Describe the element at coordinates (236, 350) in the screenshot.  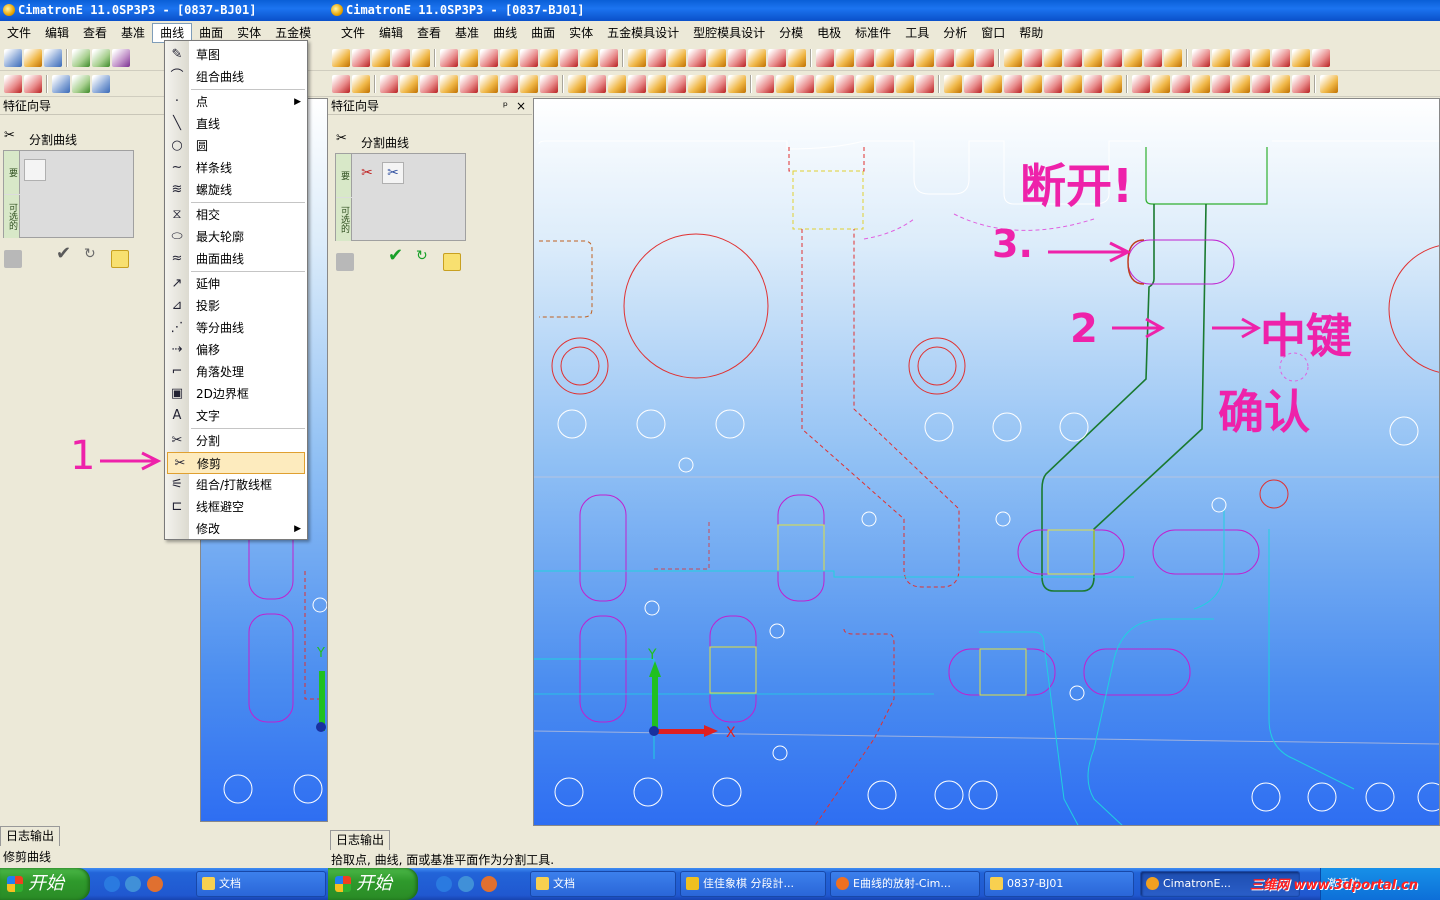
I see `menu-item-offset: ⇢ 偏移` at that location.